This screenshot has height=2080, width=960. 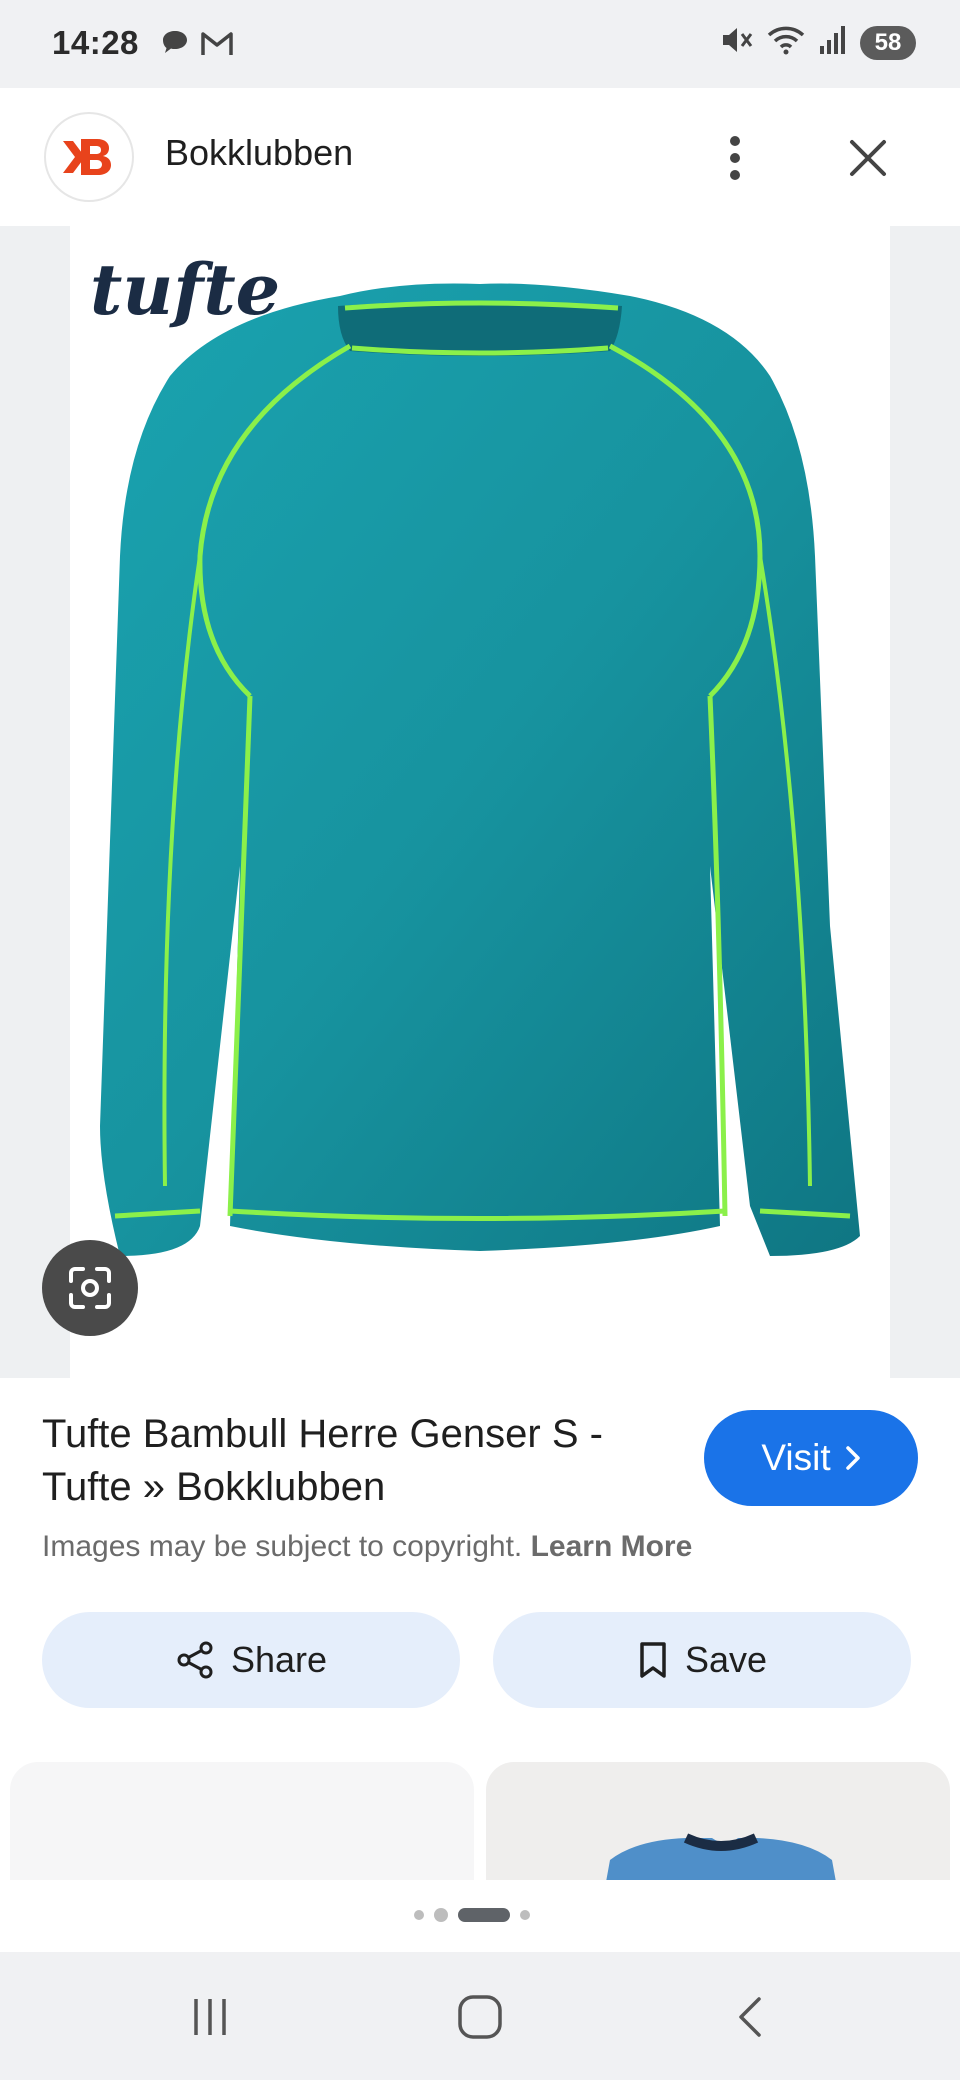 I want to click on related-shirt-thumbnail, so click(x=721, y=1857).